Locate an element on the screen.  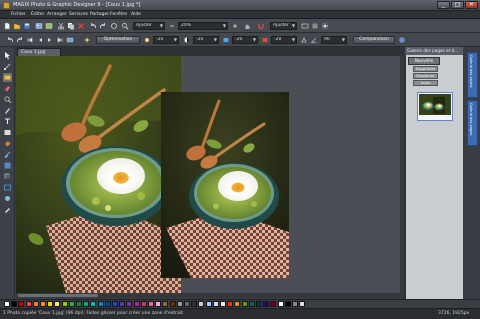
import-icon is located at coordinates (39, 26).